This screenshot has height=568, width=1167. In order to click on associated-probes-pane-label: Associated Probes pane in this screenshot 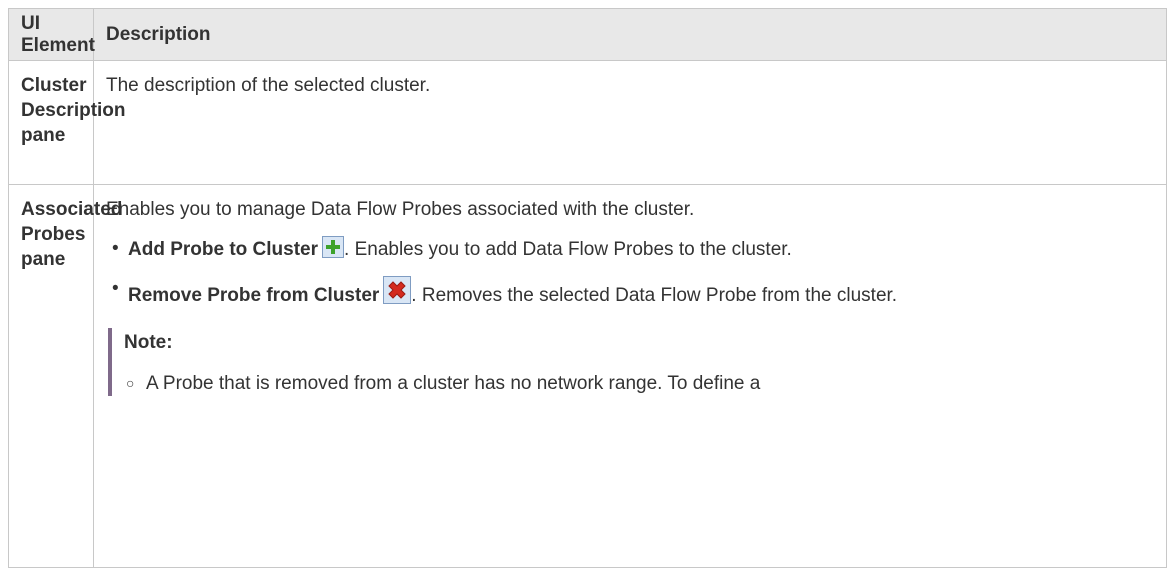, I will do `click(65, 376)`.